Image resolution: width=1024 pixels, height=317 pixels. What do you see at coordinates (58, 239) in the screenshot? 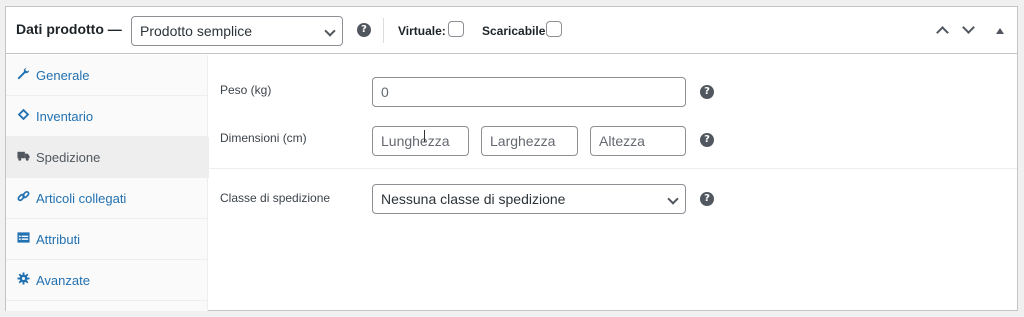
I see `tab-label: Attributi` at bounding box center [58, 239].